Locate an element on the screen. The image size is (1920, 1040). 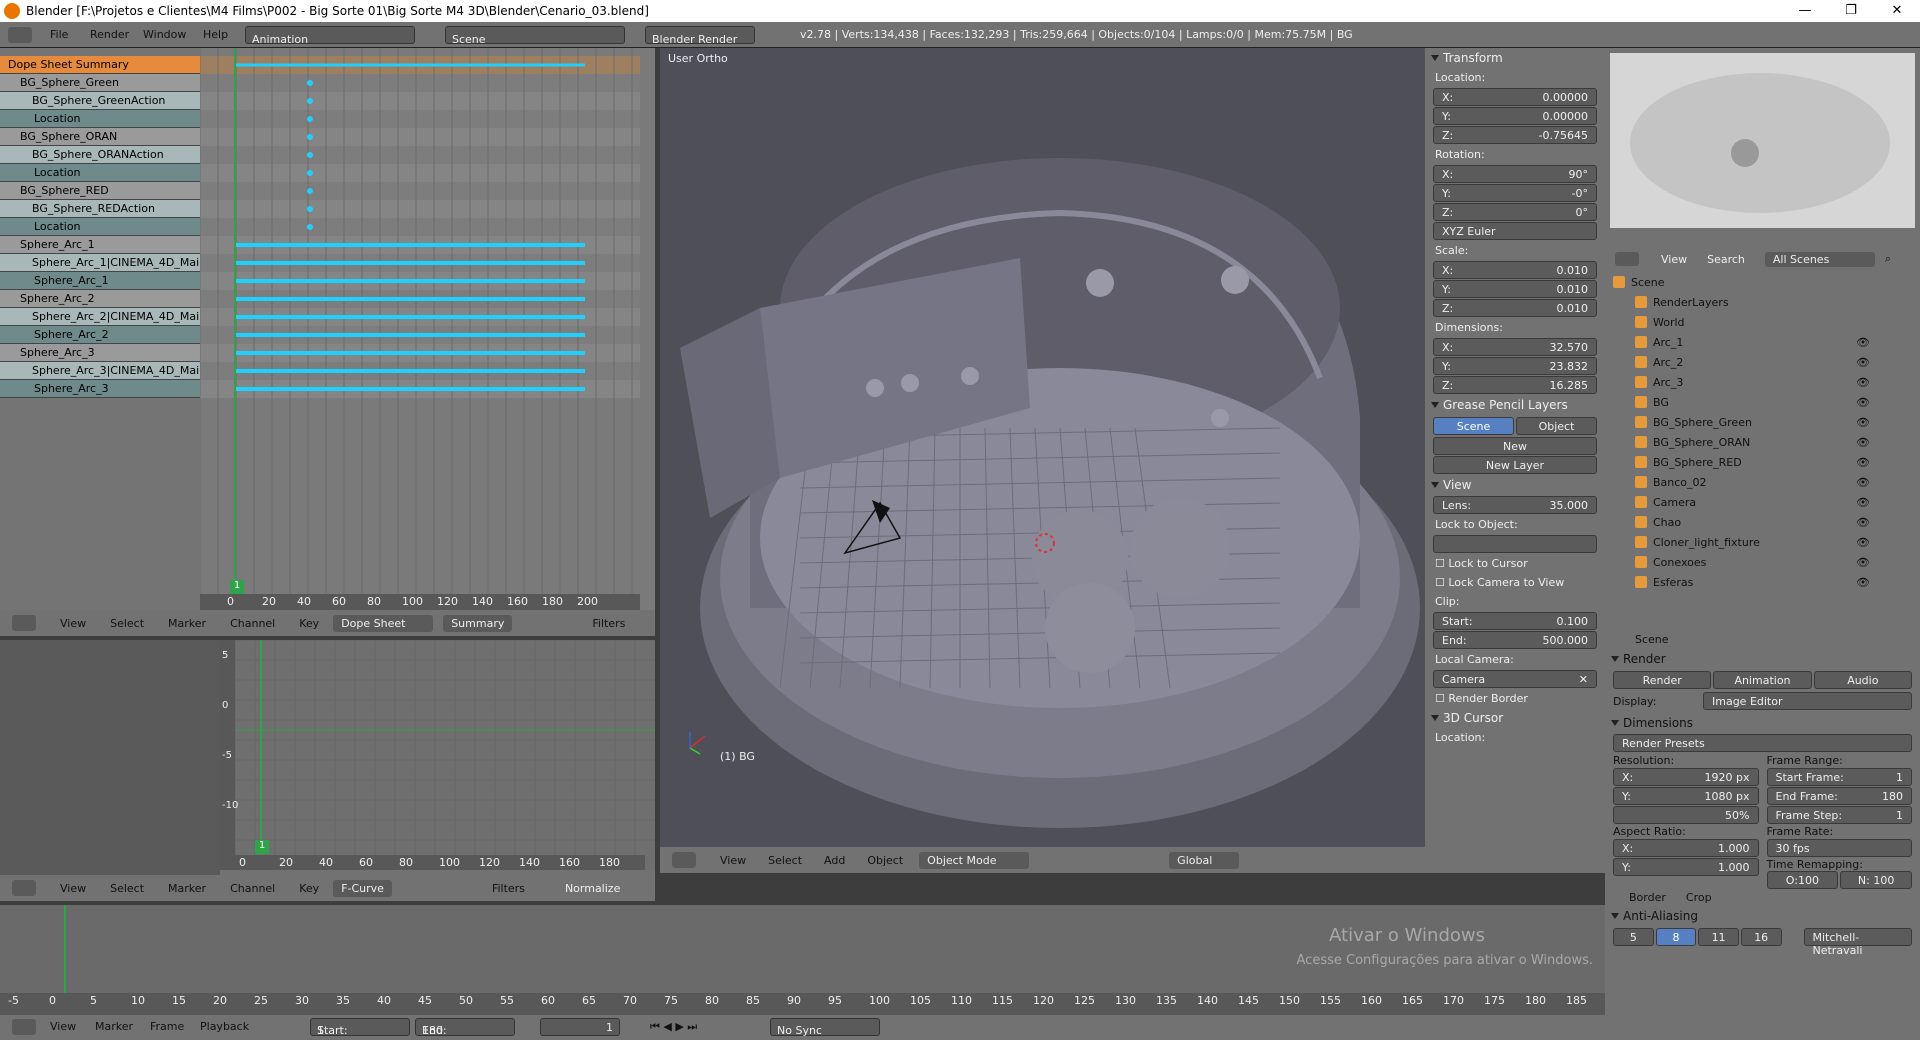
render-presets-select: Render Presets is located at coordinates (1762, 743).